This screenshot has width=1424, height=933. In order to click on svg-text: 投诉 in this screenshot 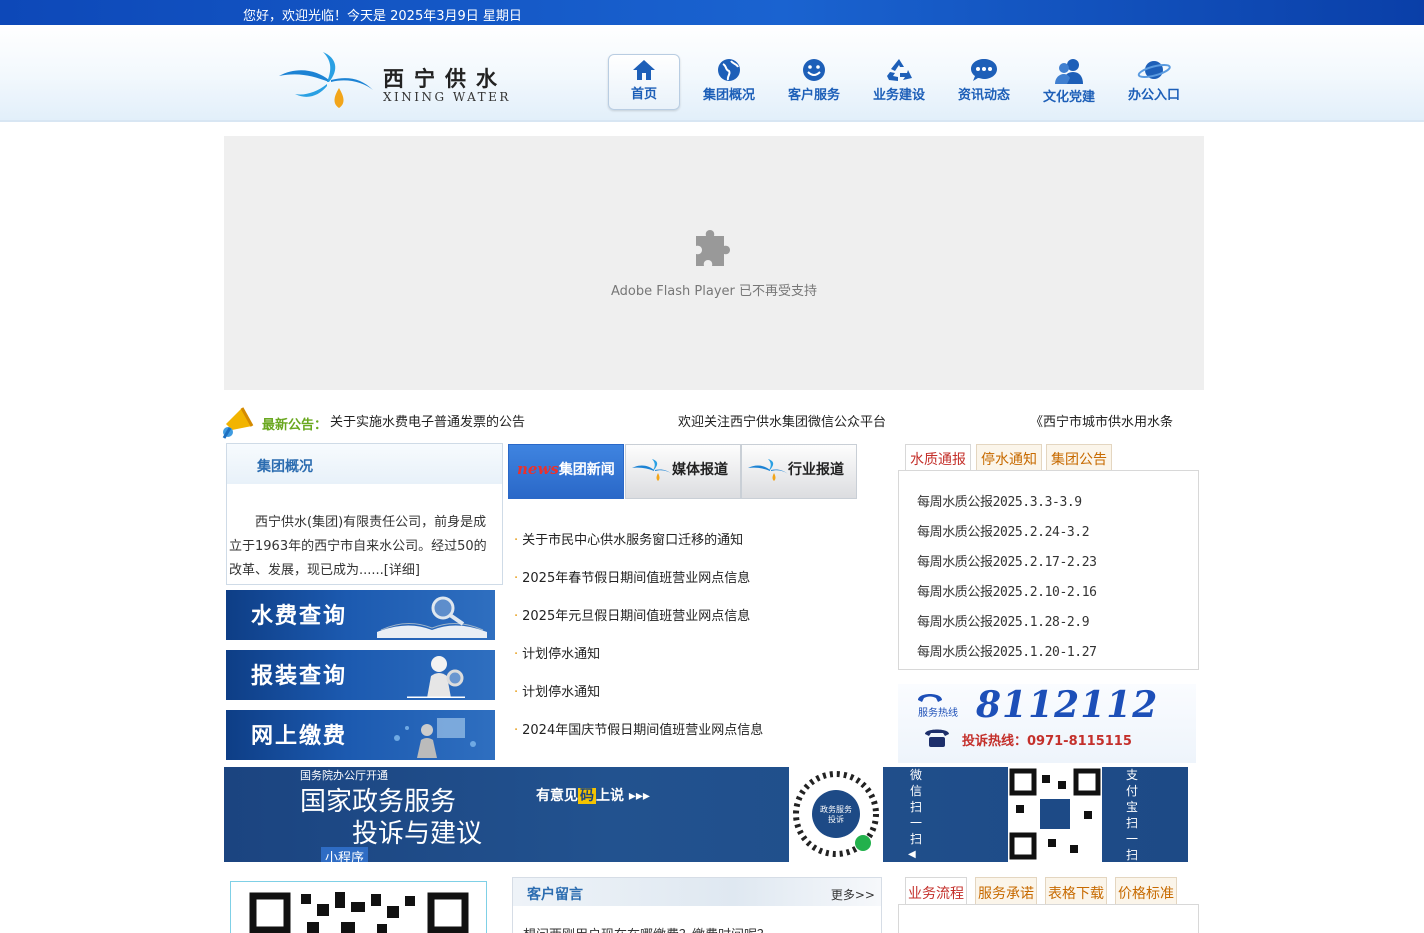, I will do `click(836, 819)`.